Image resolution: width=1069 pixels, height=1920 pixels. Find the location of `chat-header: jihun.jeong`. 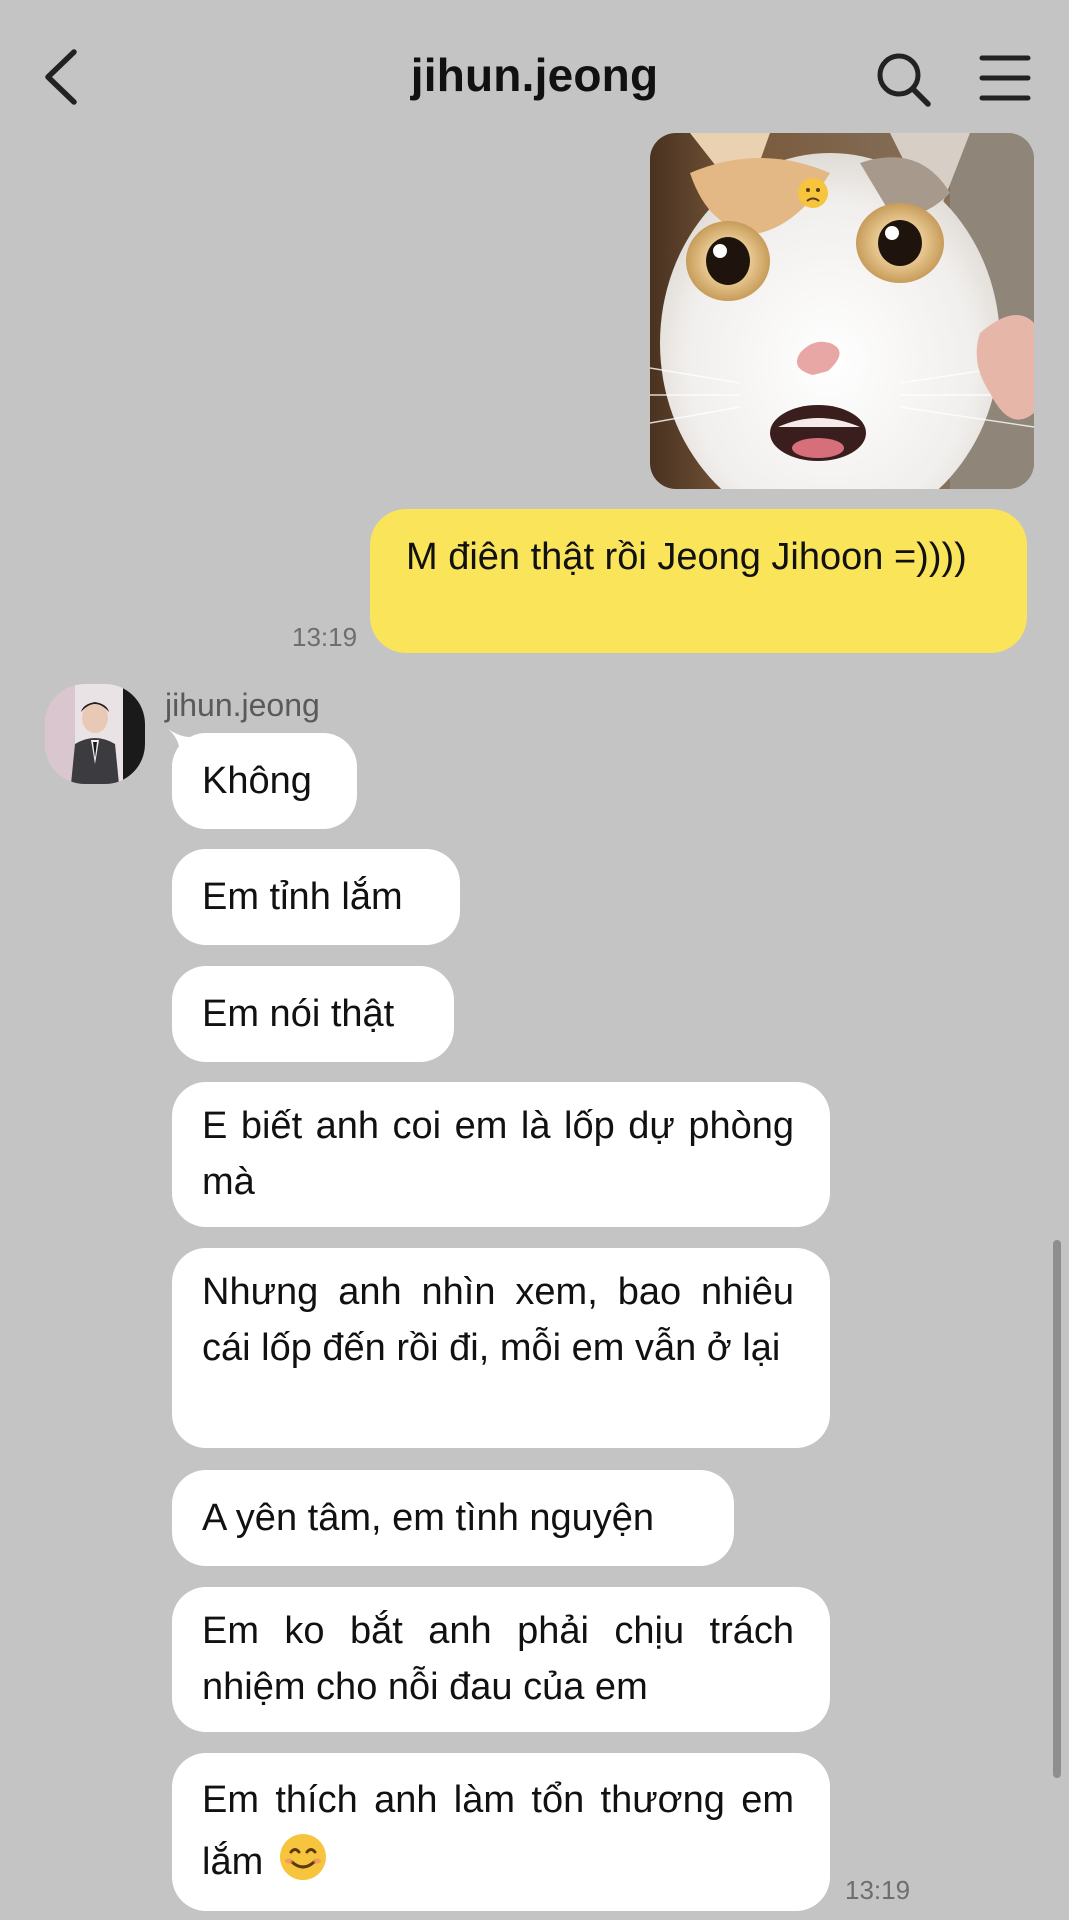

chat-header: jihun.jeong is located at coordinates (534, 65).